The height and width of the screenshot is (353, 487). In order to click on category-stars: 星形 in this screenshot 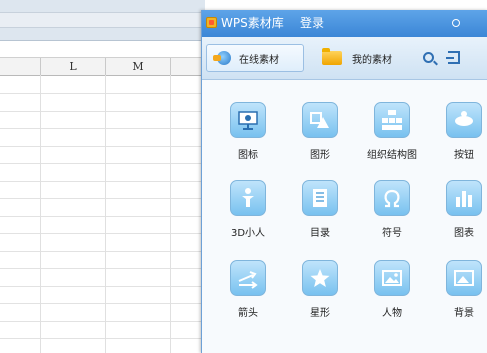, I will do `click(320, 289)`.